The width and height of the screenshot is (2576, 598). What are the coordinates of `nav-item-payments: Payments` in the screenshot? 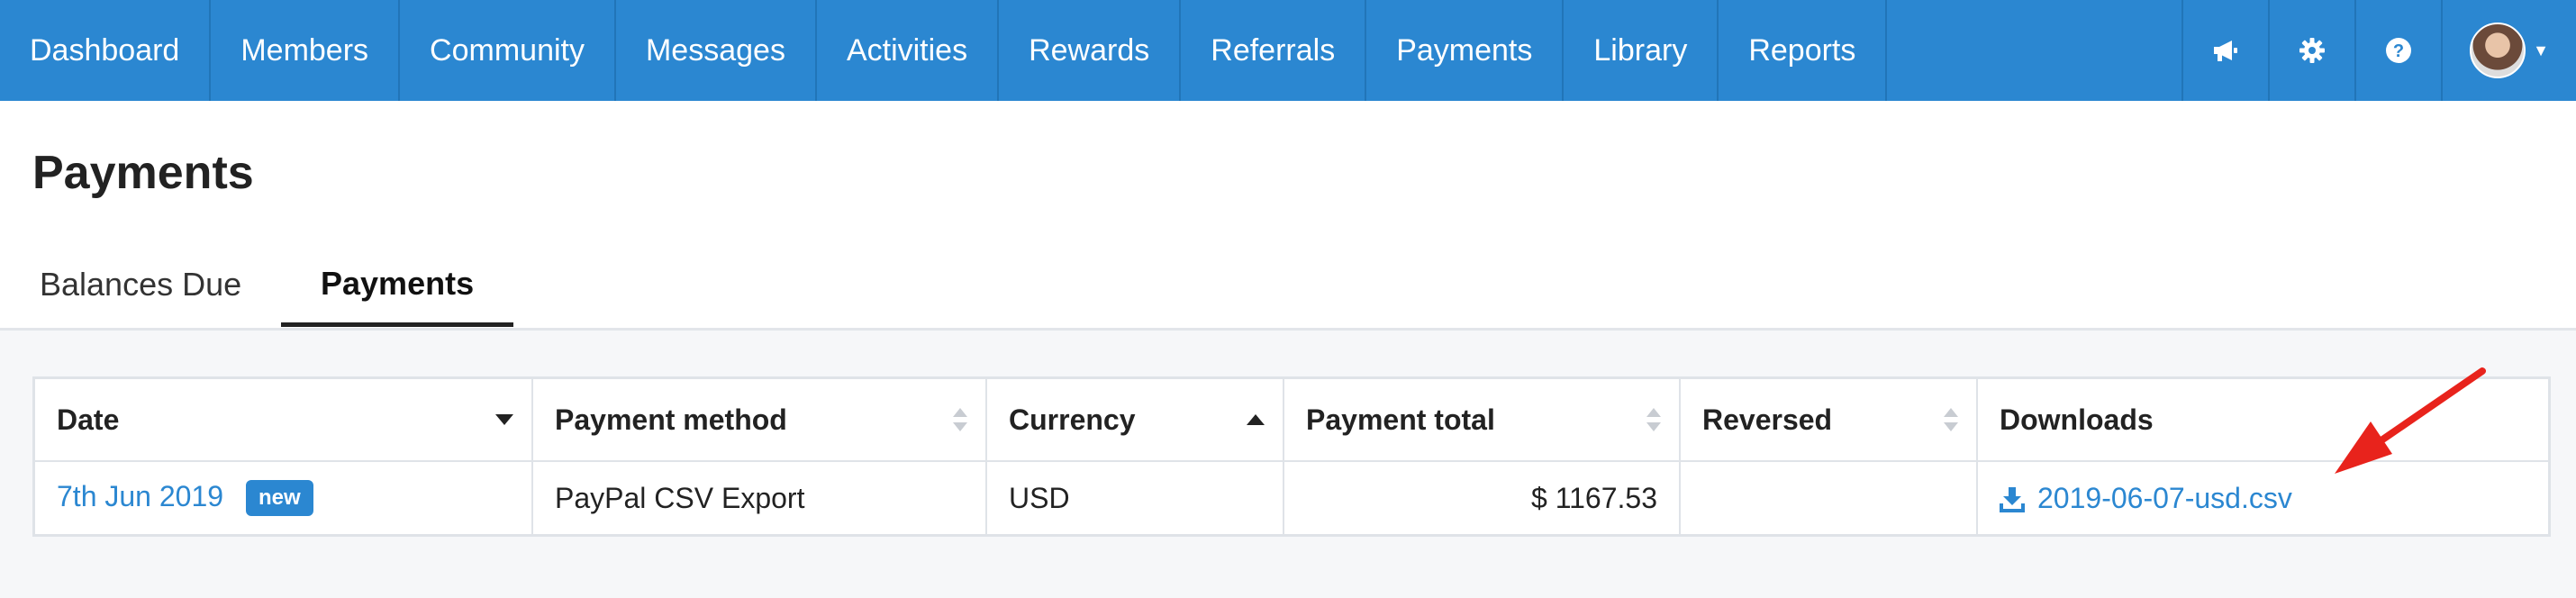 It's located at (1465, 50).